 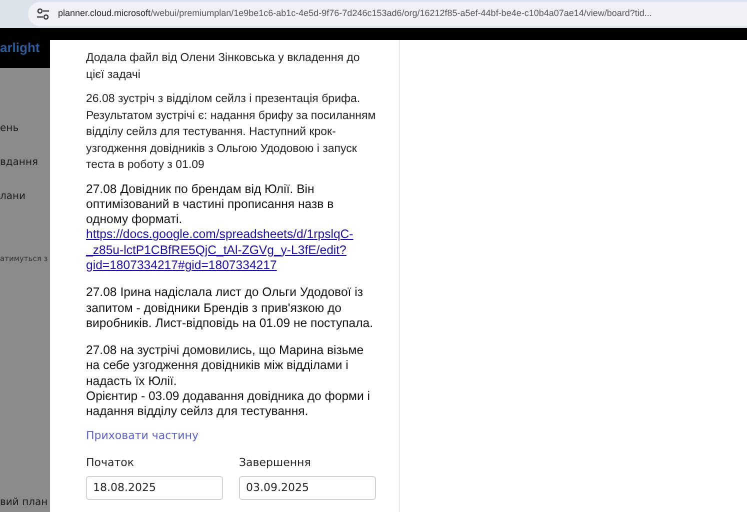 What do you see at coordinates (231, 132) in the screenshot?
I see `note-paragraph: 26.08 зустріч з відділом сейлз і презентація брифа. Результатом зустрічі є: надання брифу за посиланням відділу сейлз для тестування. Наступний крок- узгодження довідників з Ольгою Удодовою і запуск теста в роботу з 01.09` at bounding box center [231, 132].